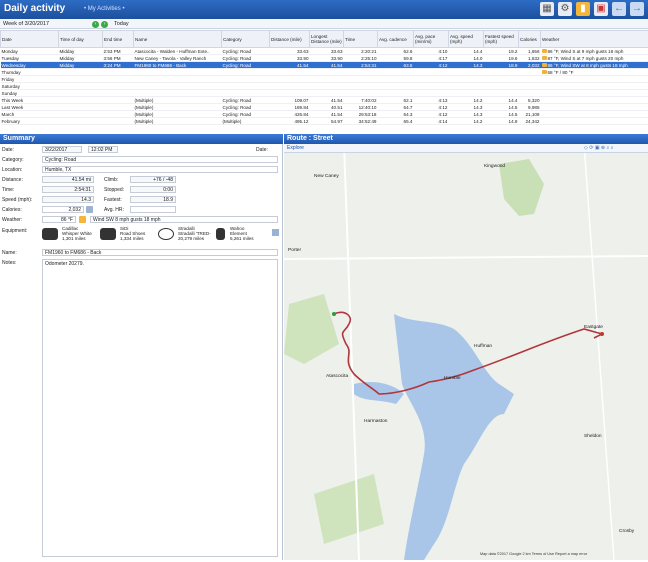 The height and width of the screenshot is (562, 648). What do you see at coordinates (12, 180) in the screenshot?
I see `distance-label: Distance:` at bounding box center [12, 180].